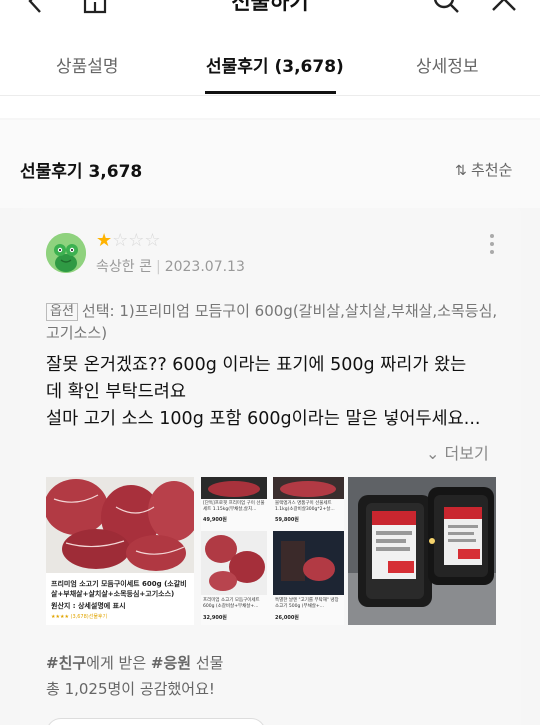 The height and width of the screenshot is (725, 540). I want to click on review-photo, so click(422, 551).